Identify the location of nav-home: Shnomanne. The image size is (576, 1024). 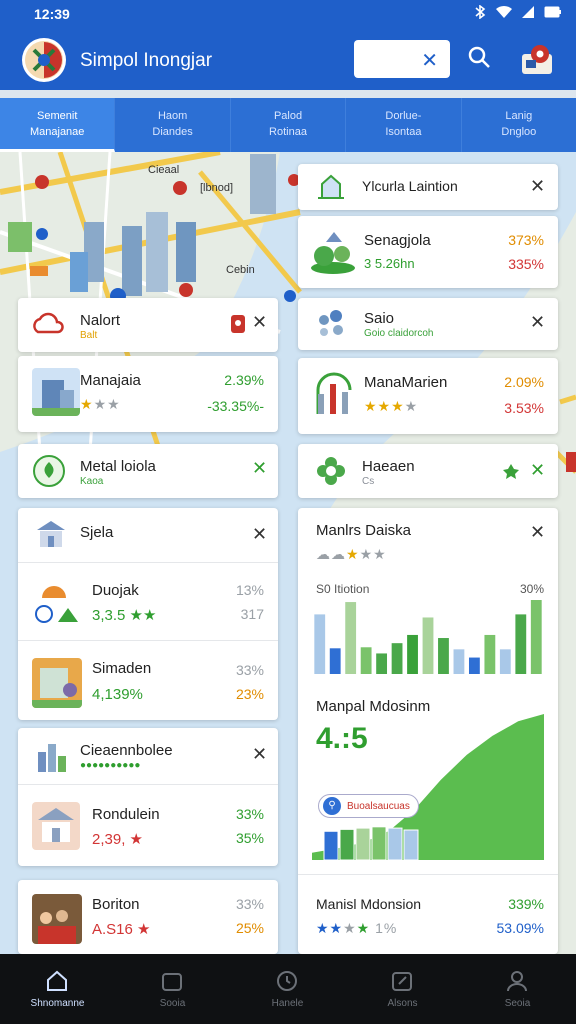
(57, 989).